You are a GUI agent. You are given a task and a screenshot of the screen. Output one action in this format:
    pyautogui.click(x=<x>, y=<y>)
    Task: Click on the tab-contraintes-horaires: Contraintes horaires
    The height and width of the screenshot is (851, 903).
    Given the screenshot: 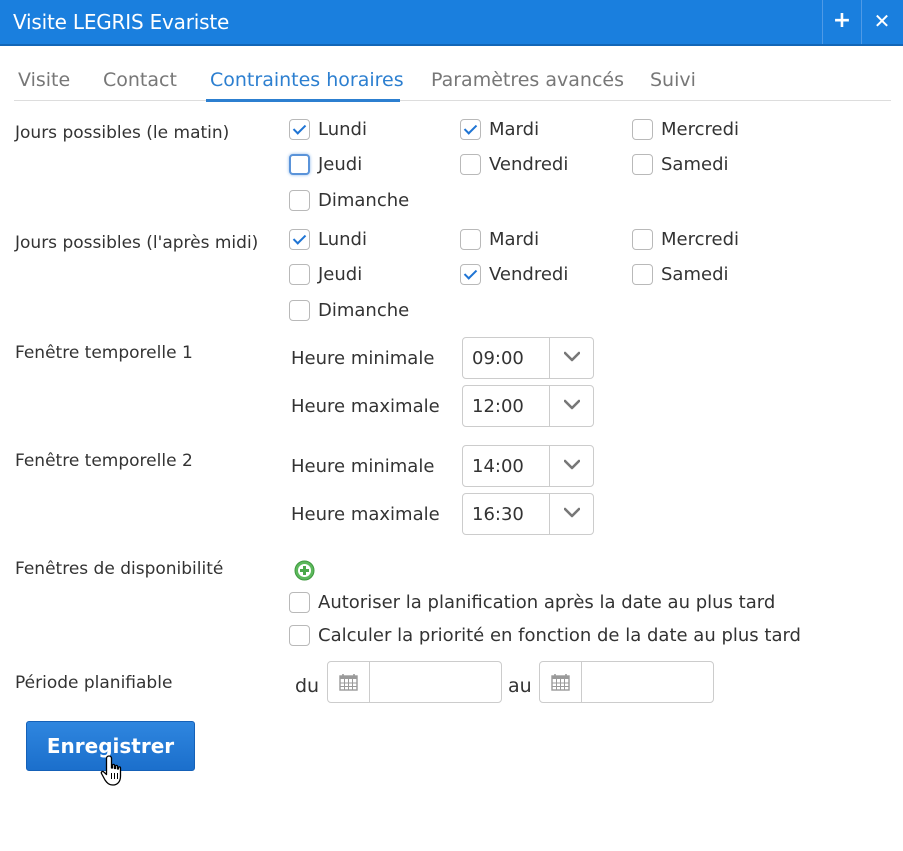 What is the action you would take?
    pyautogui.click(x=307, y=80)
    